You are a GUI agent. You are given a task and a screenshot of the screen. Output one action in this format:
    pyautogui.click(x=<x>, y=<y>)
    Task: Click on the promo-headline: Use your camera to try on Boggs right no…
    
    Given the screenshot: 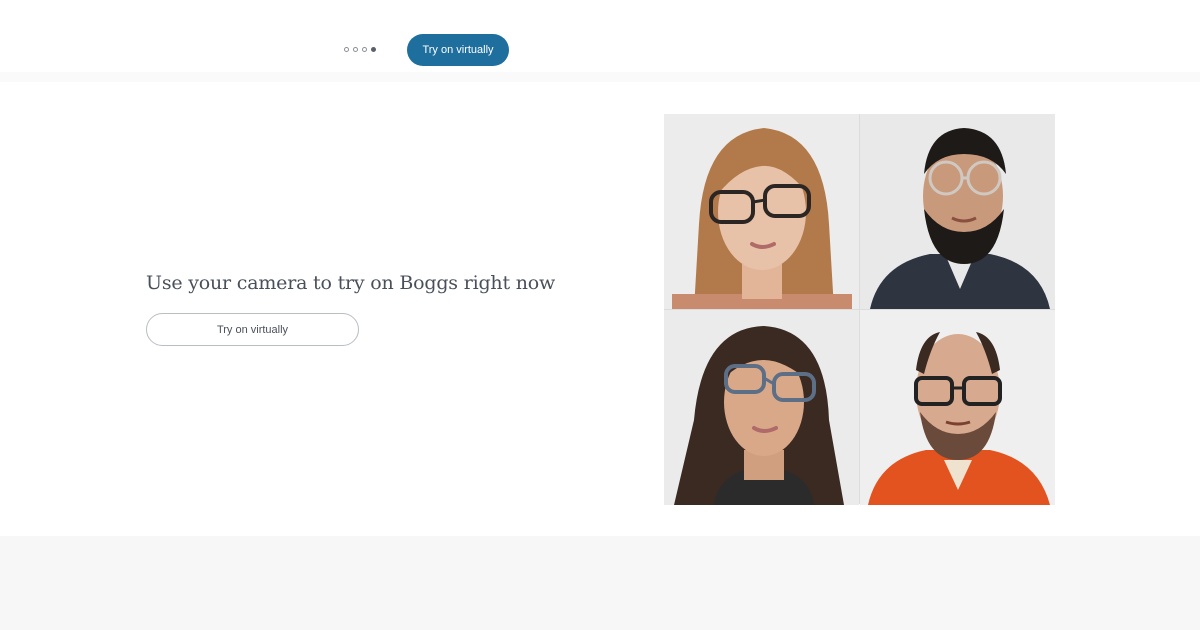 What is the action you would take?
    pyautogui.click(x=351, y=283)
    